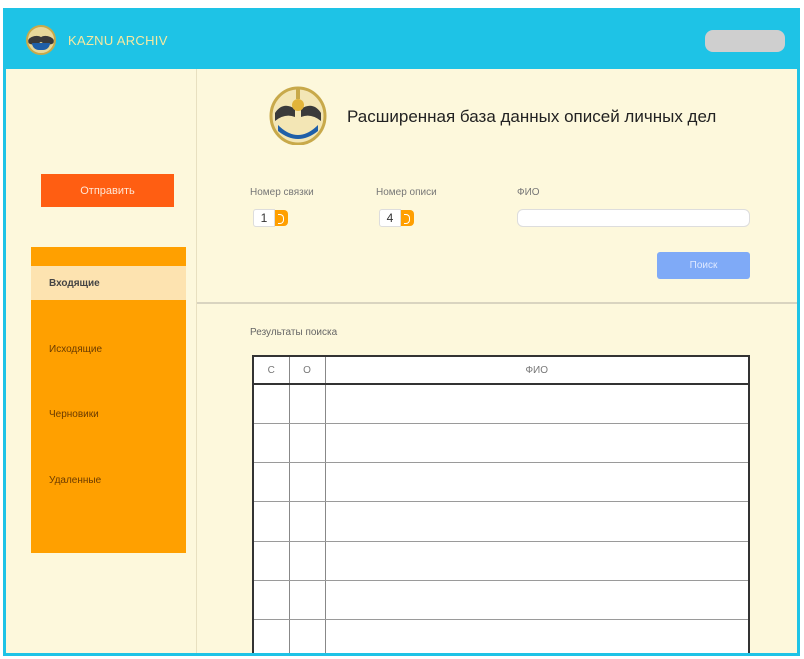 The image size is (804, 659). What do you see at coordinates (108, 283) in the screenshot?
I see `sidebar-item-inbox: Входящие` at bounding box center [108, 283].